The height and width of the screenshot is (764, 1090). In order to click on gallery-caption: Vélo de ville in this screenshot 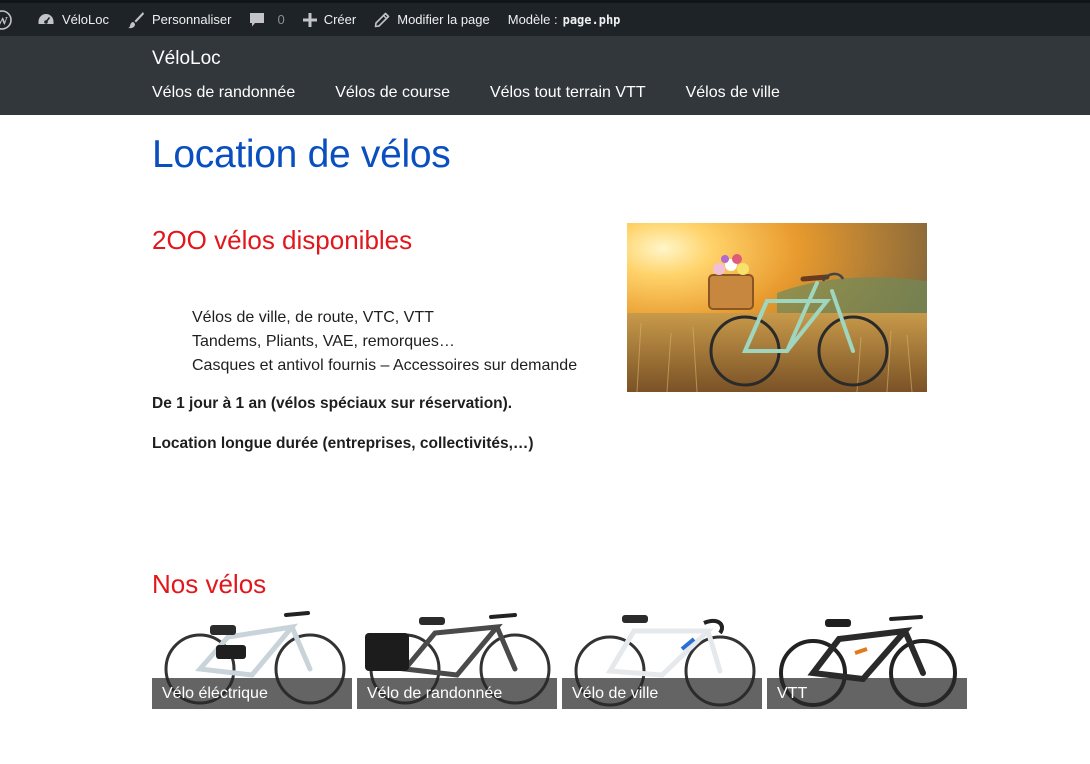, I will do `click(662, 693)`.